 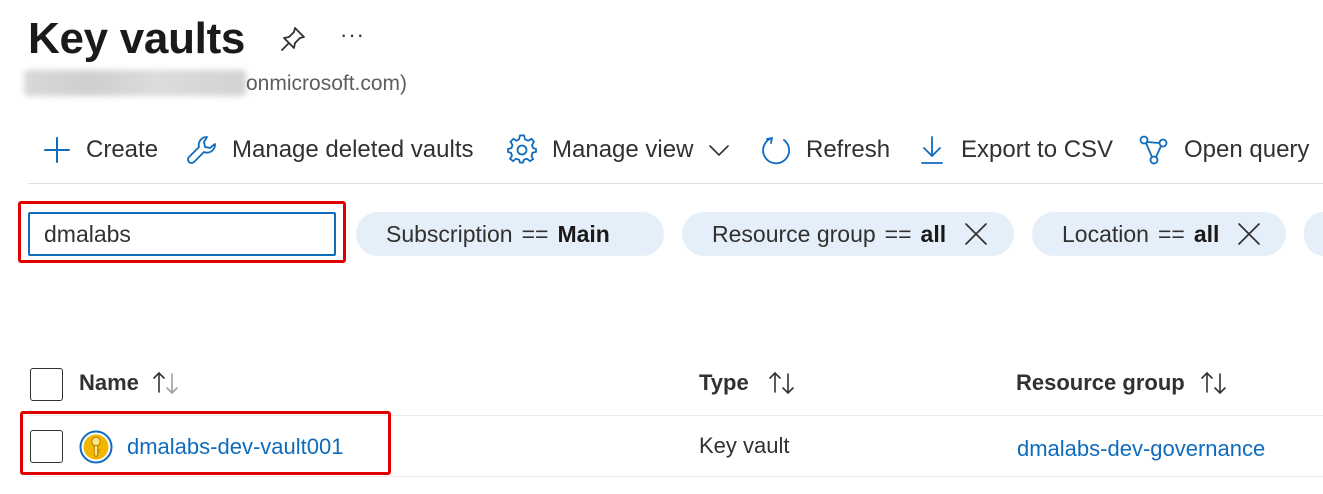 I want to click on pin-icon, so click(x=293, y=39).